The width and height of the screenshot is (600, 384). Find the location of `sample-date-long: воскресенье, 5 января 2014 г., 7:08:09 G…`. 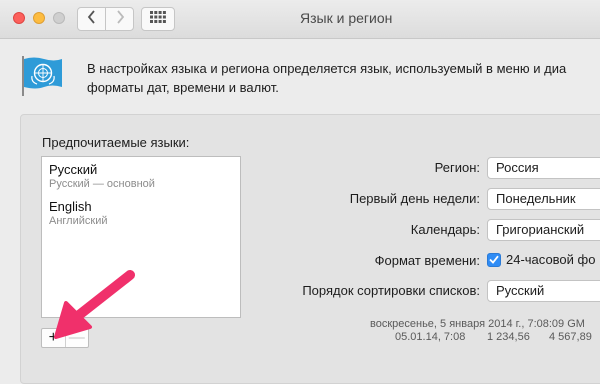

sample-date-long: воскресенье, 5 января 2014 г., 7:08:09 G… is located at coordinates (477, 324).